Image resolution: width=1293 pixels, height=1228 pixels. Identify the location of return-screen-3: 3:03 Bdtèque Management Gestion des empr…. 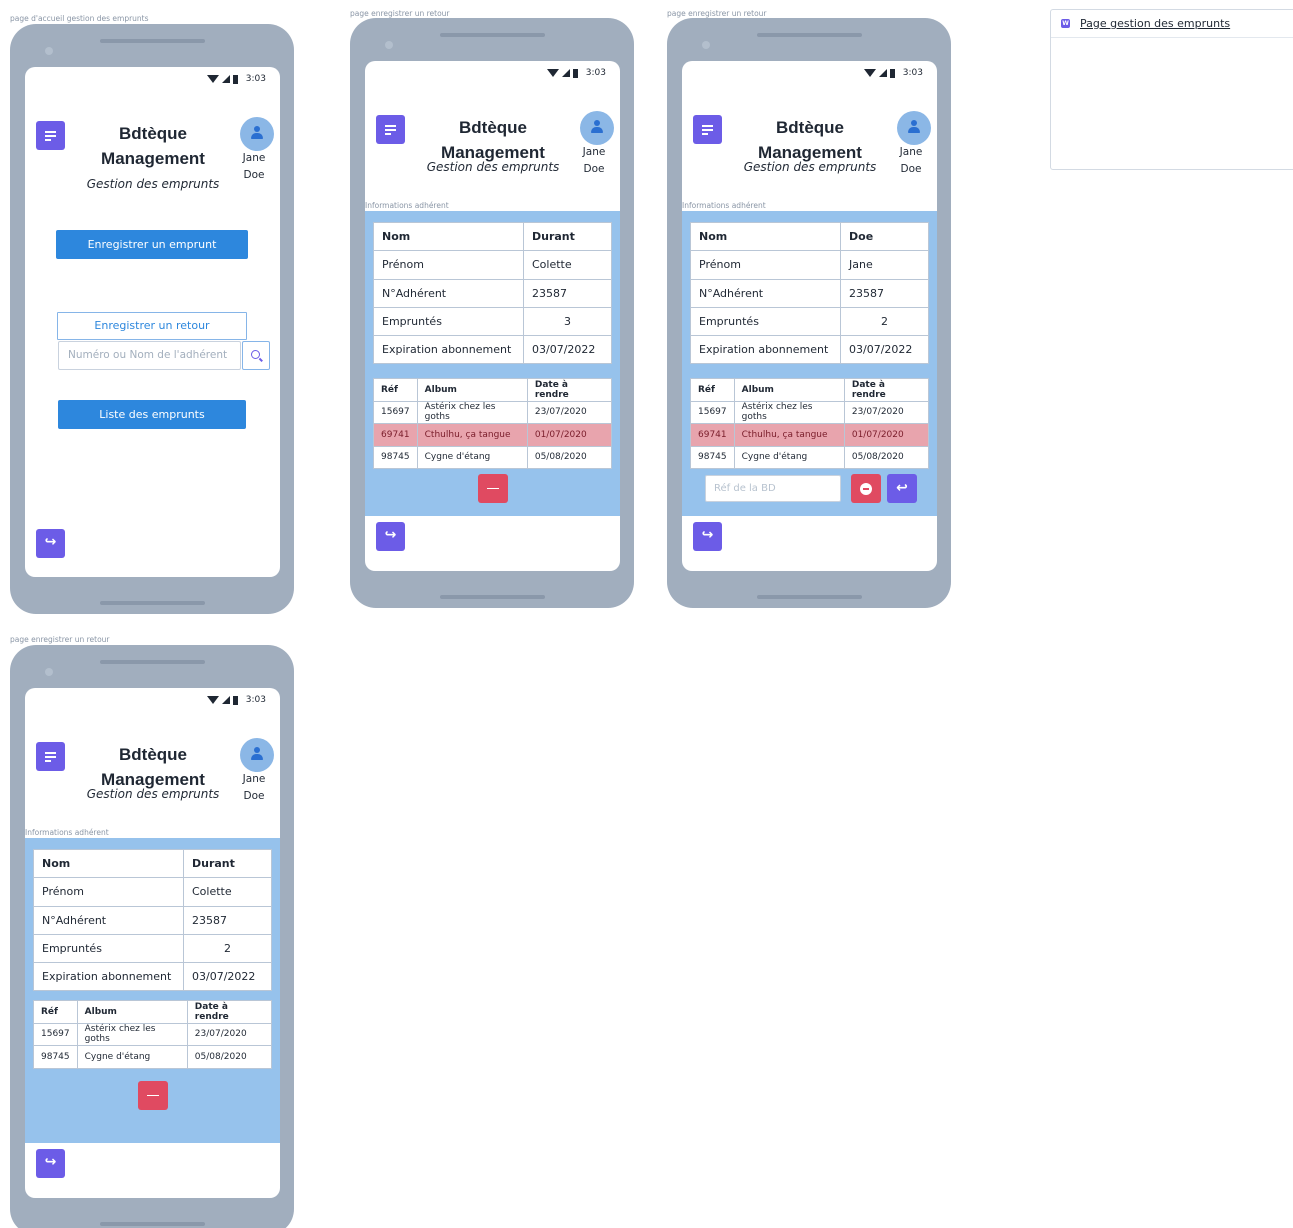
(152, 943).